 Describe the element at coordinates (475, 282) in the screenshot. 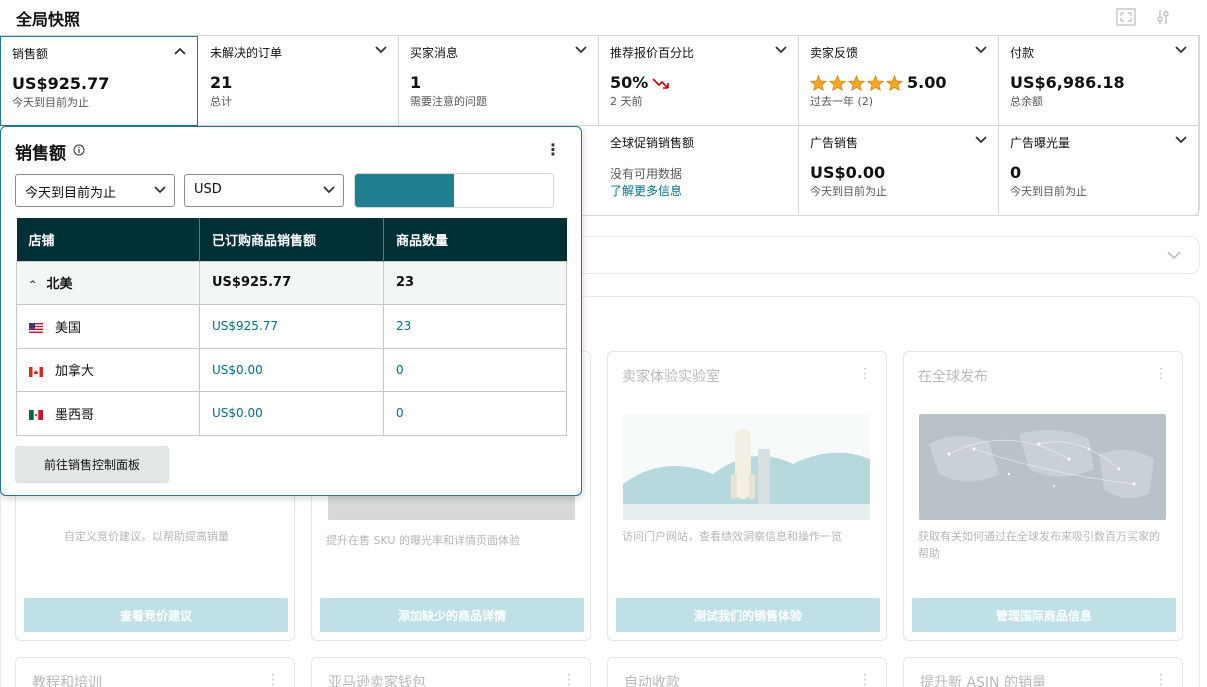

I see `region-units: 23` at that location.